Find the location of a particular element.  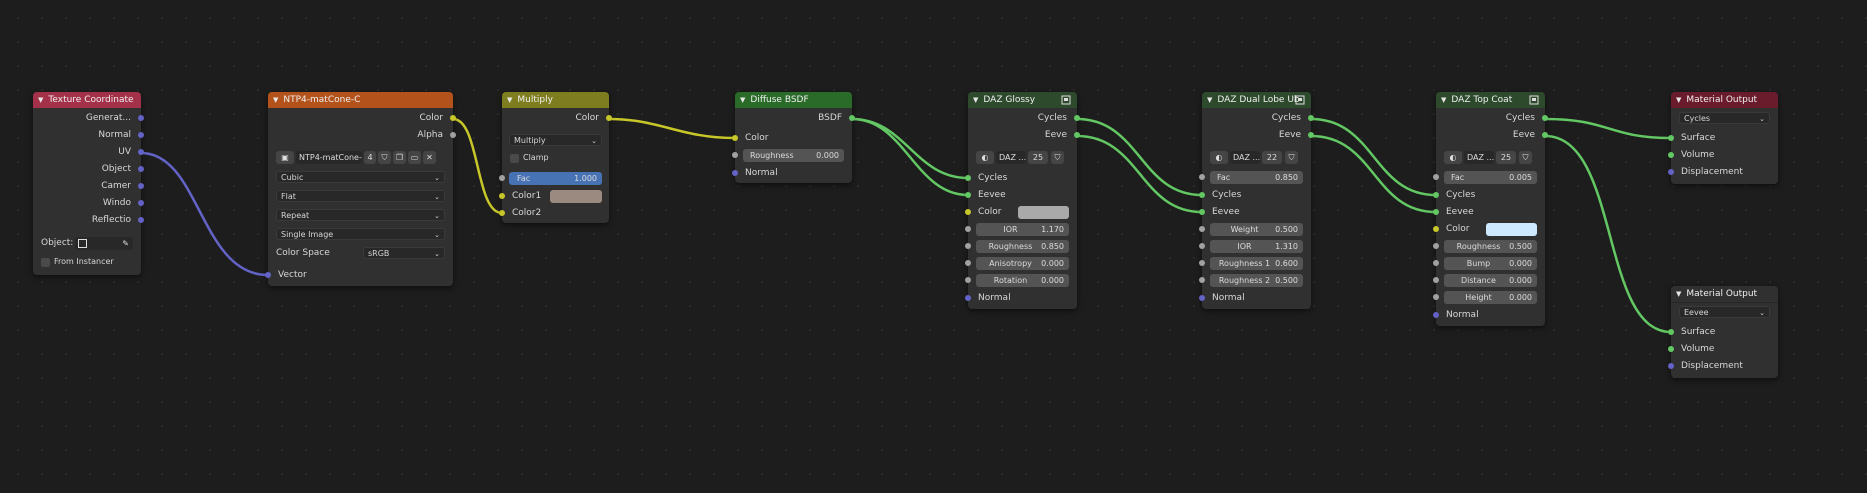

folder-icon: ▭ is located at coordinates (414, 157).